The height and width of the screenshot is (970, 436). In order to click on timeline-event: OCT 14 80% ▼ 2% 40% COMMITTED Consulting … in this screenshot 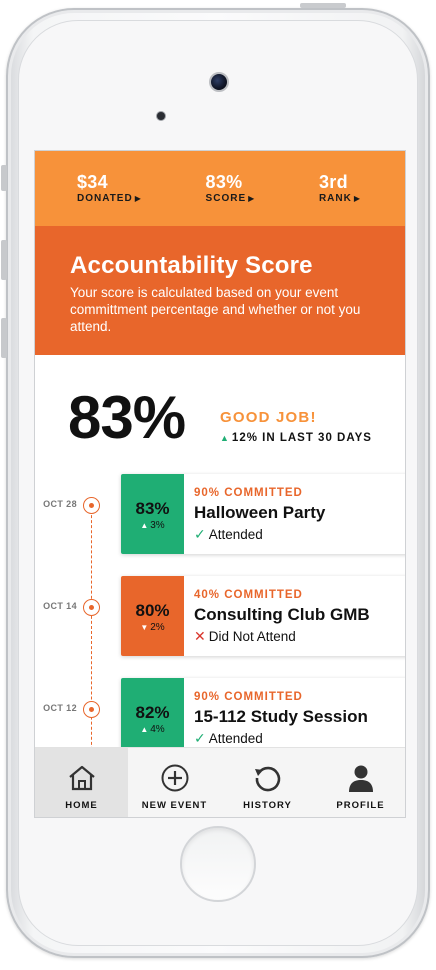, I will do `click(220, 611)`.